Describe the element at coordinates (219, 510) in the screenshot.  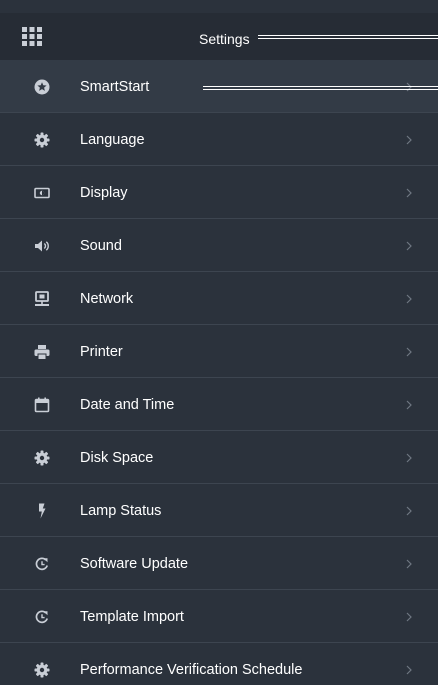
I see `menu-item-lamp-status: Lamp Status` at that location.